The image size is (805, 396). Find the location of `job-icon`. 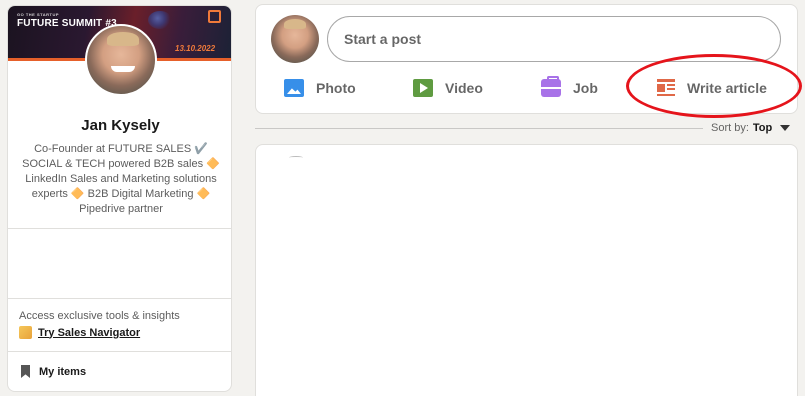

job-icon is located at coordinates (551, 86).